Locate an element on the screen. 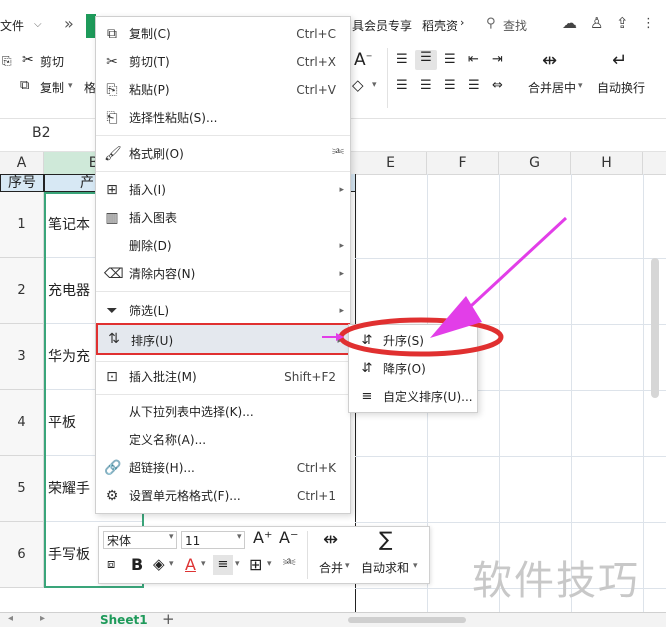 The height and width of the screenshot is (628, 666). callout-arrow-line is located at coordinates (512, 268).